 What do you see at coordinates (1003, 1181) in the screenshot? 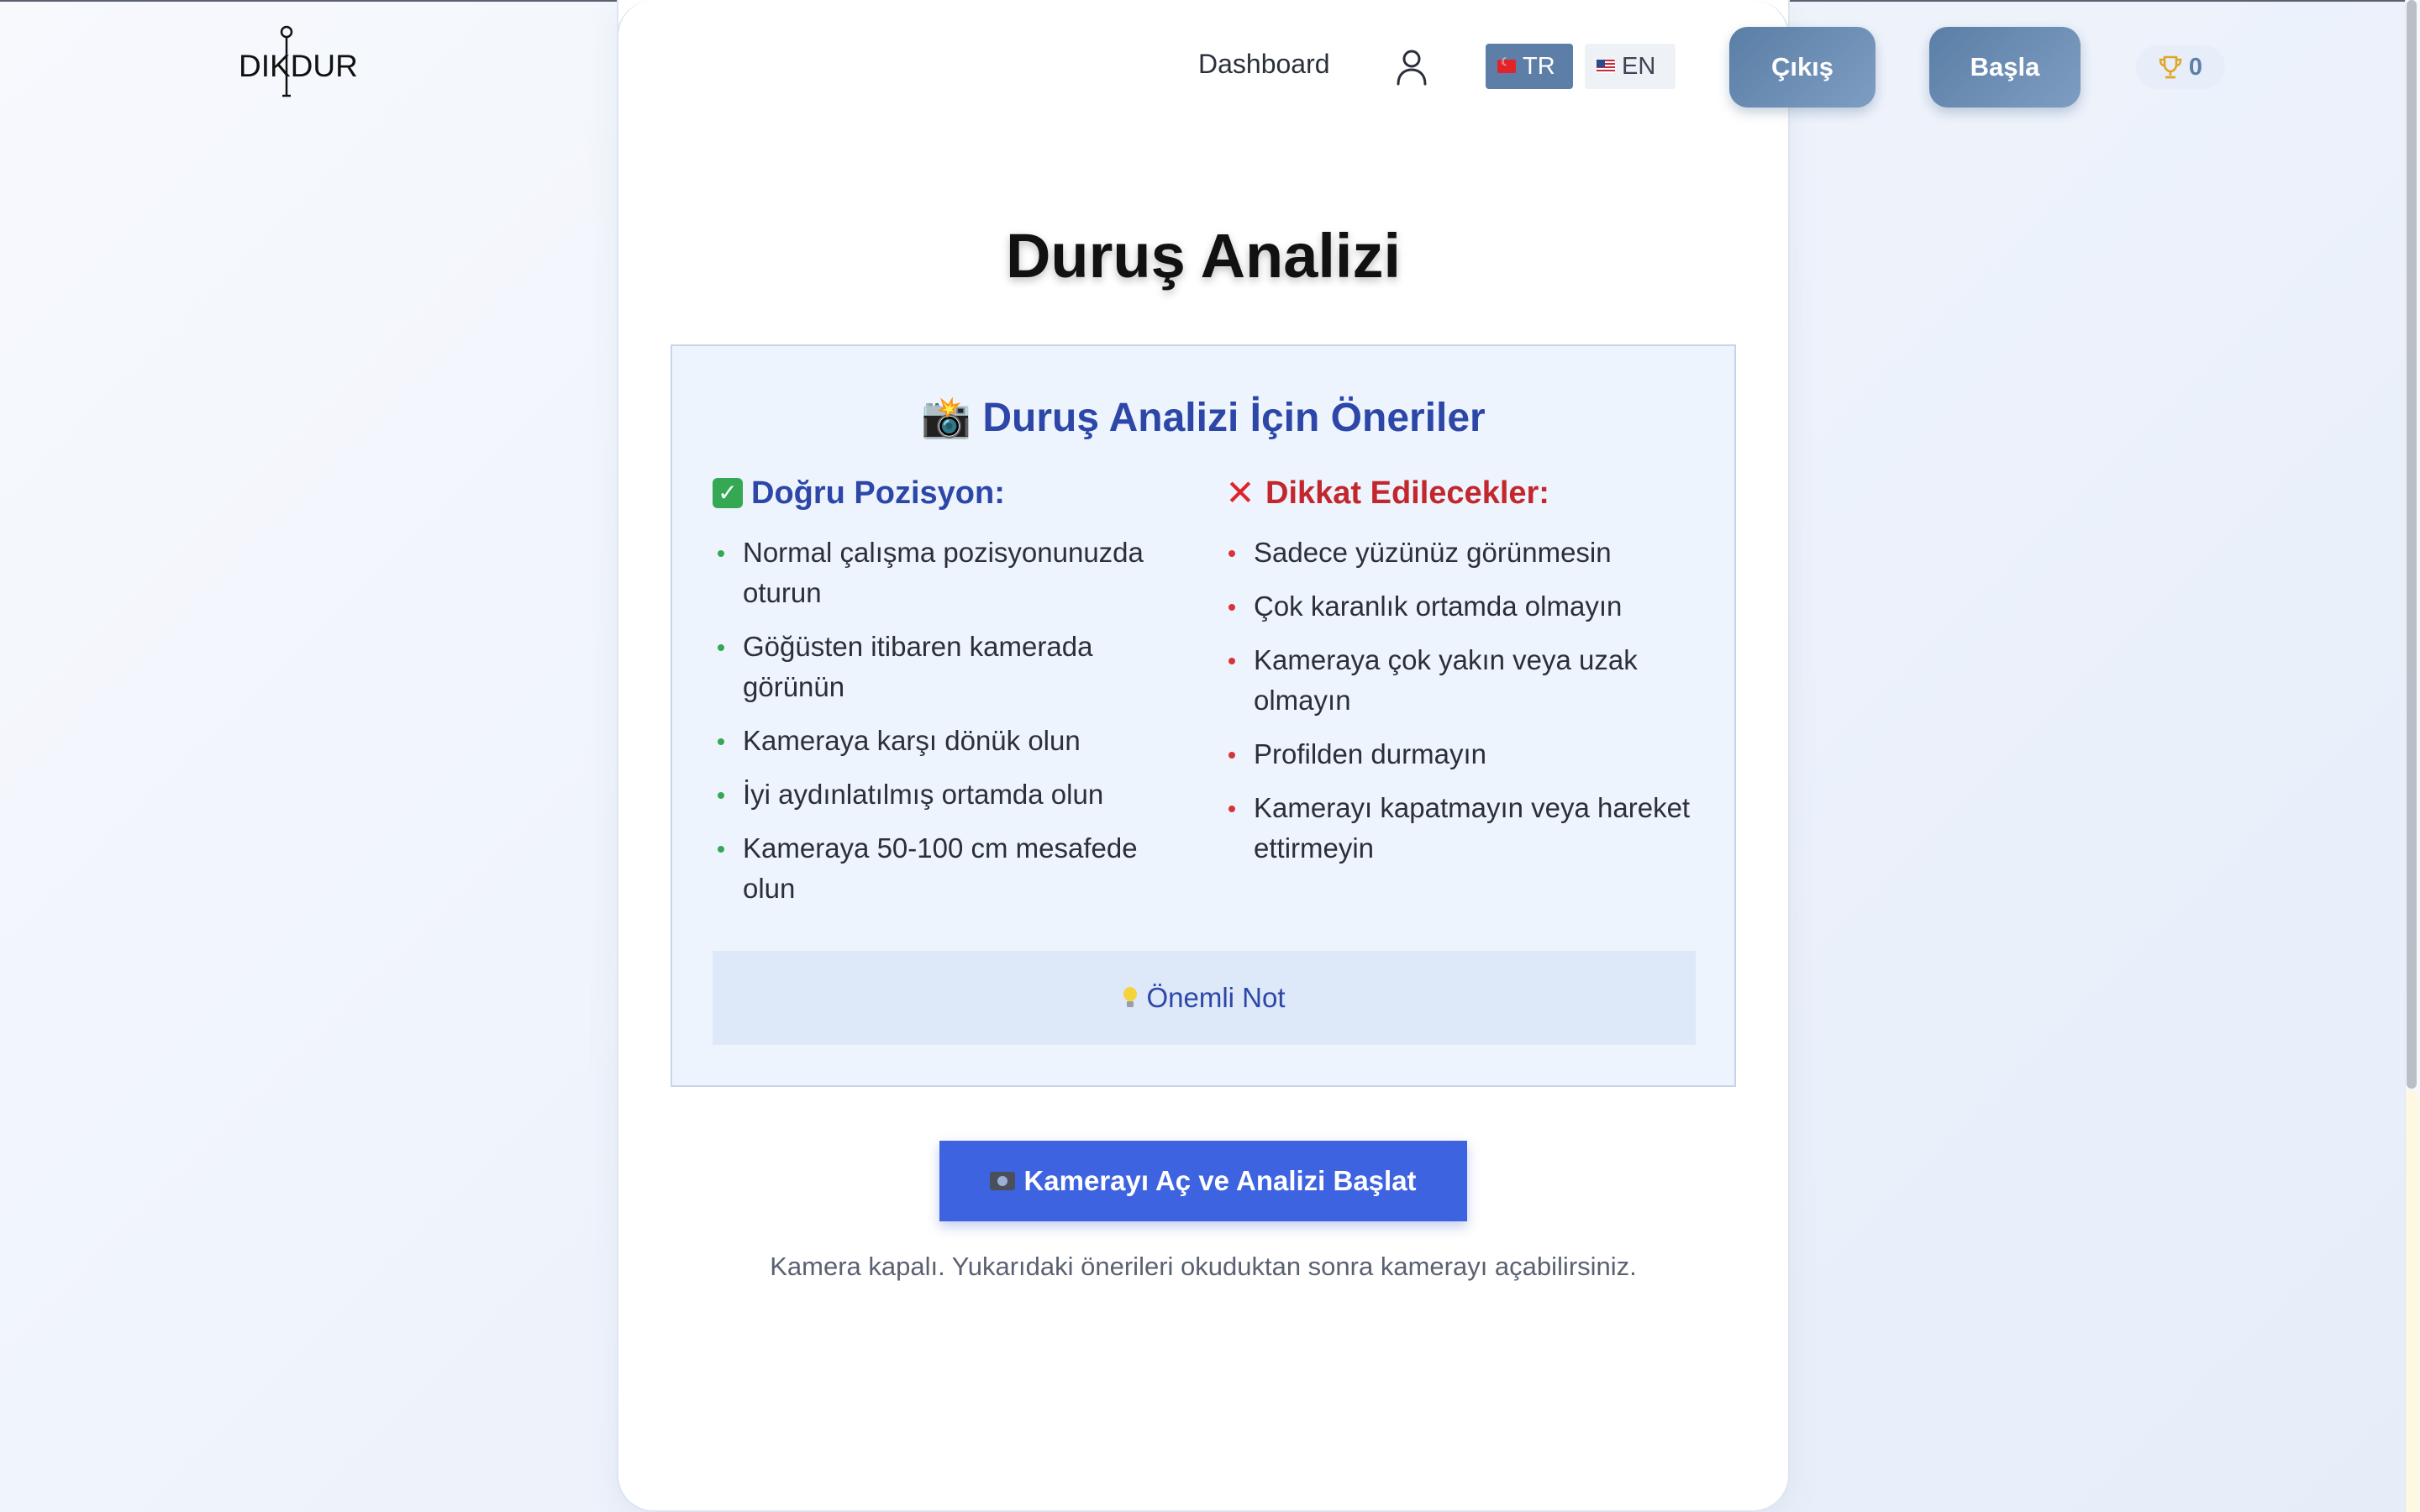
I see `video-camera-icon` at bounding box center [1003, 1181].